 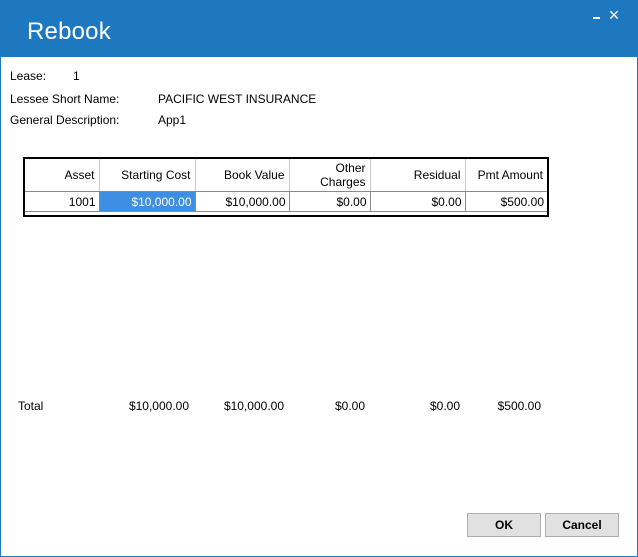 I want to click on lessee-short-name-label: Lessee Short Name:, so click(x=65, y=99).